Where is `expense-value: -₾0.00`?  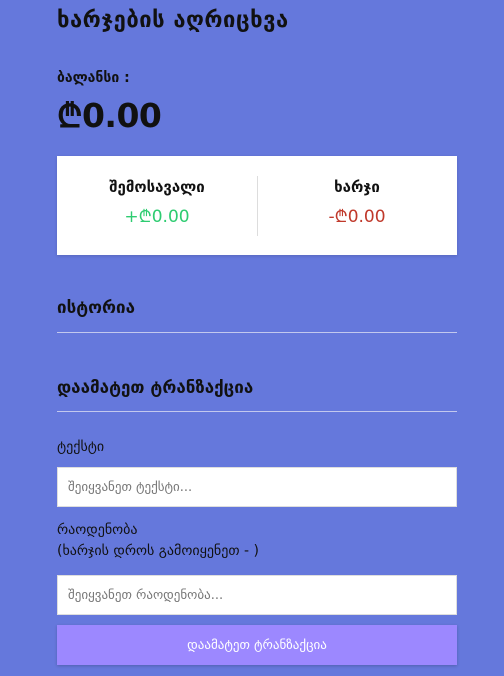
expense-value: -₾0.00 is located at coordinates (357, 217).